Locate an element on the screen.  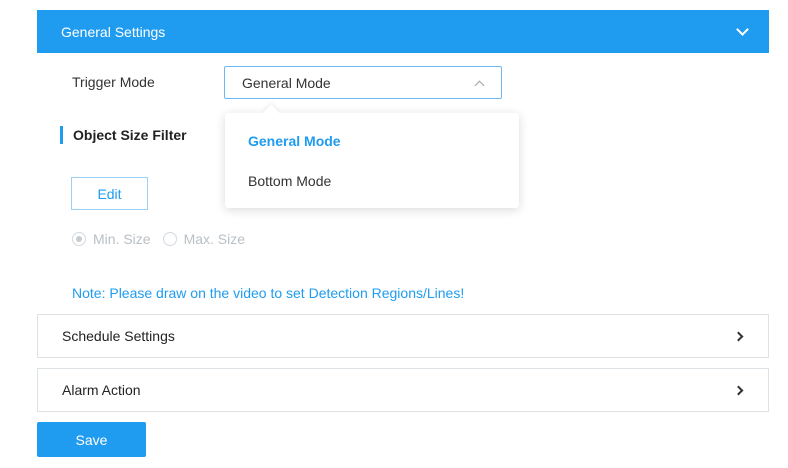
chevron-down-icon is located at coordinates (742, 29).